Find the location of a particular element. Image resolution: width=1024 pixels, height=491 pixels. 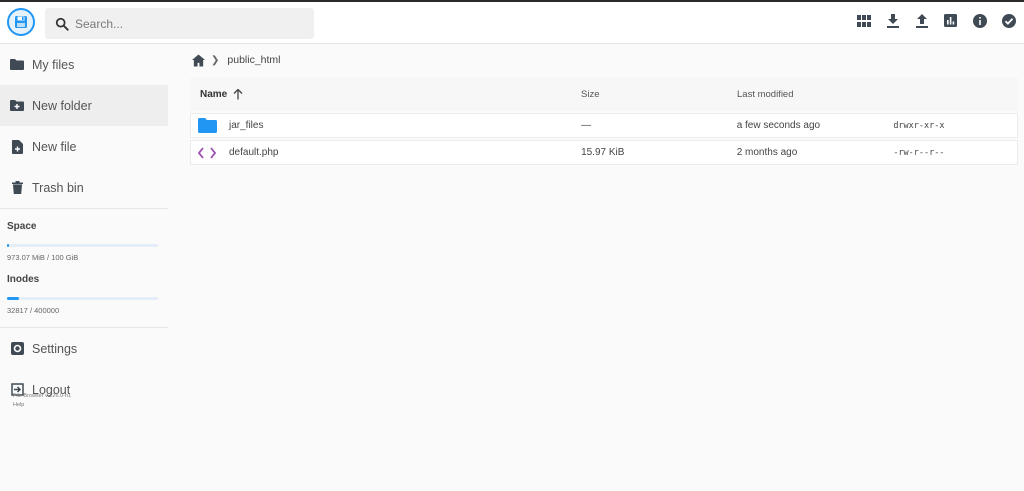

space-progress-fill is located at coordinates (8, 245).